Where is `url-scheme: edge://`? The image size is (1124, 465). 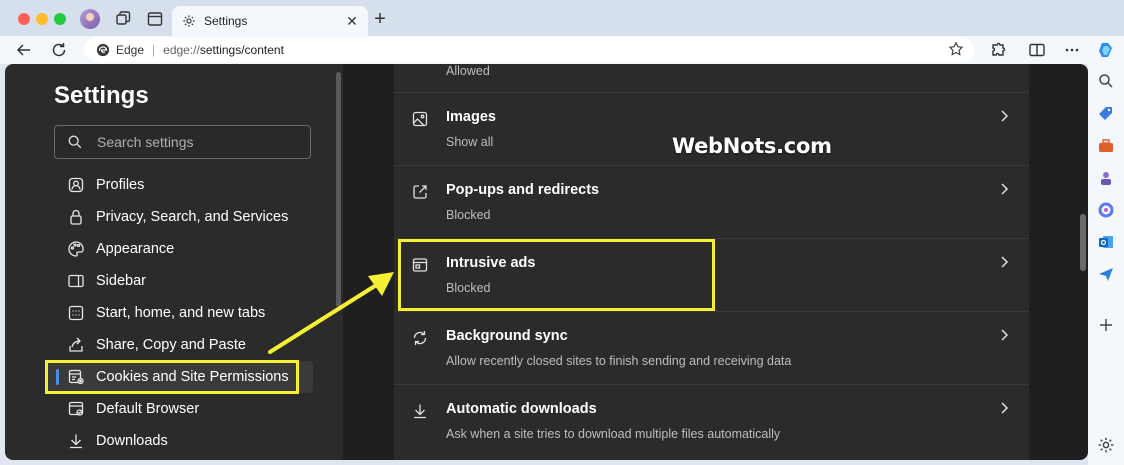 url-scheme: edge:// is located at coordinates (181, 49).